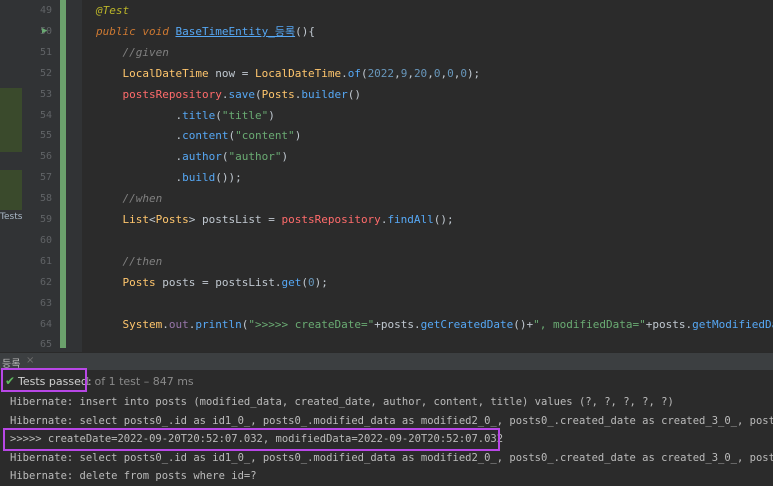 The height and width of the screenshot is (486, 773). What do you see at coordinates (255, 157) in the screenshot?
I see `code-token: "author"` at bounding box center [255, 157].